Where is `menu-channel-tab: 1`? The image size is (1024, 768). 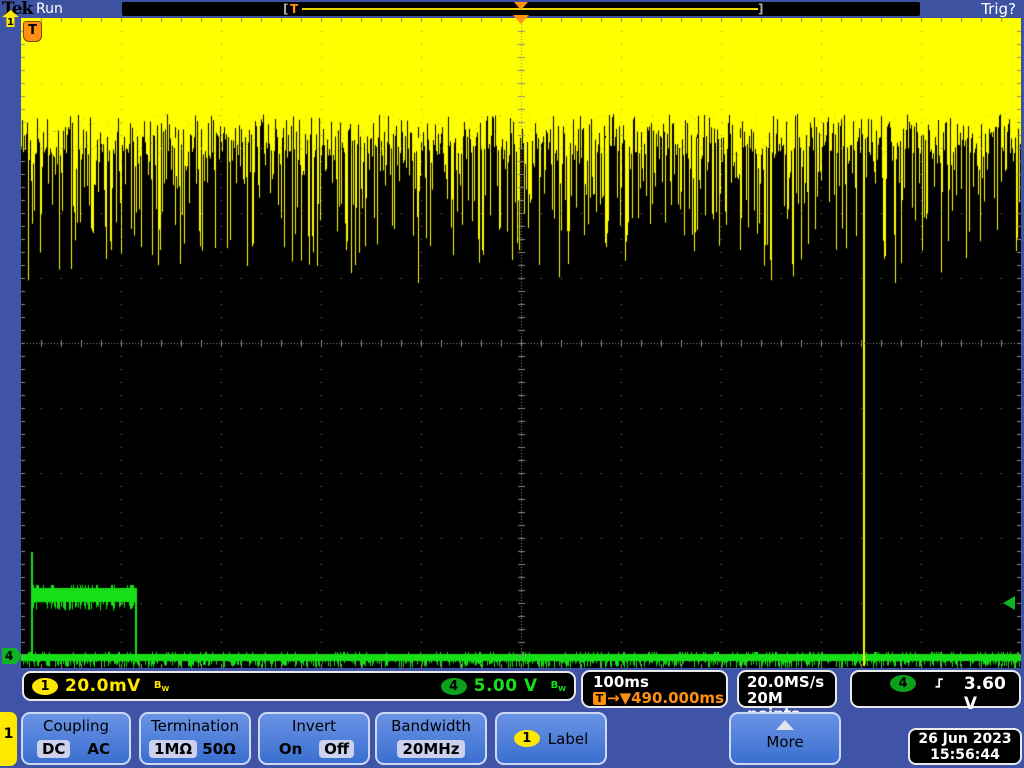
menu-channel-tab: 1 is located at coordinates (8, 739).